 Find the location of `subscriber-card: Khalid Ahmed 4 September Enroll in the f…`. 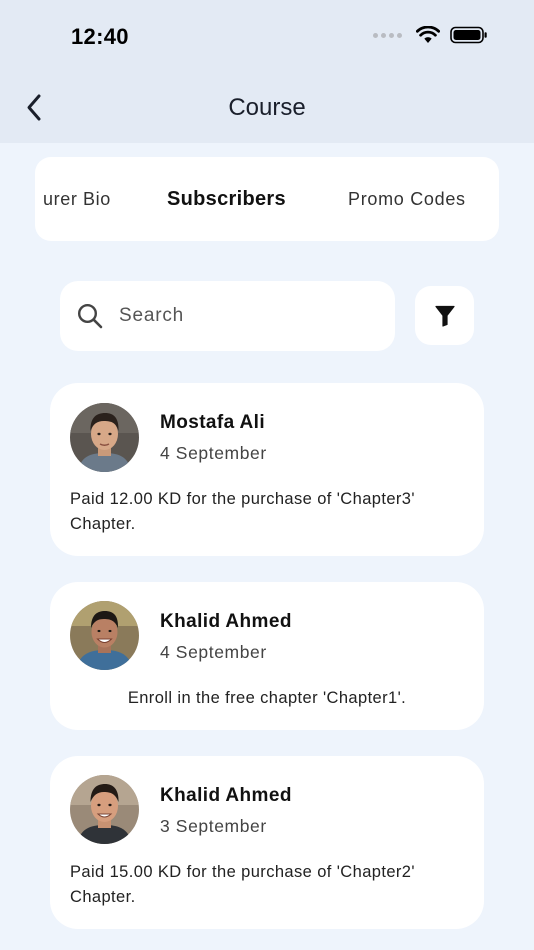

subscriber-card: Khalid Ahmed 4 September Enroll in the f… is located at coordinates (267, 656).